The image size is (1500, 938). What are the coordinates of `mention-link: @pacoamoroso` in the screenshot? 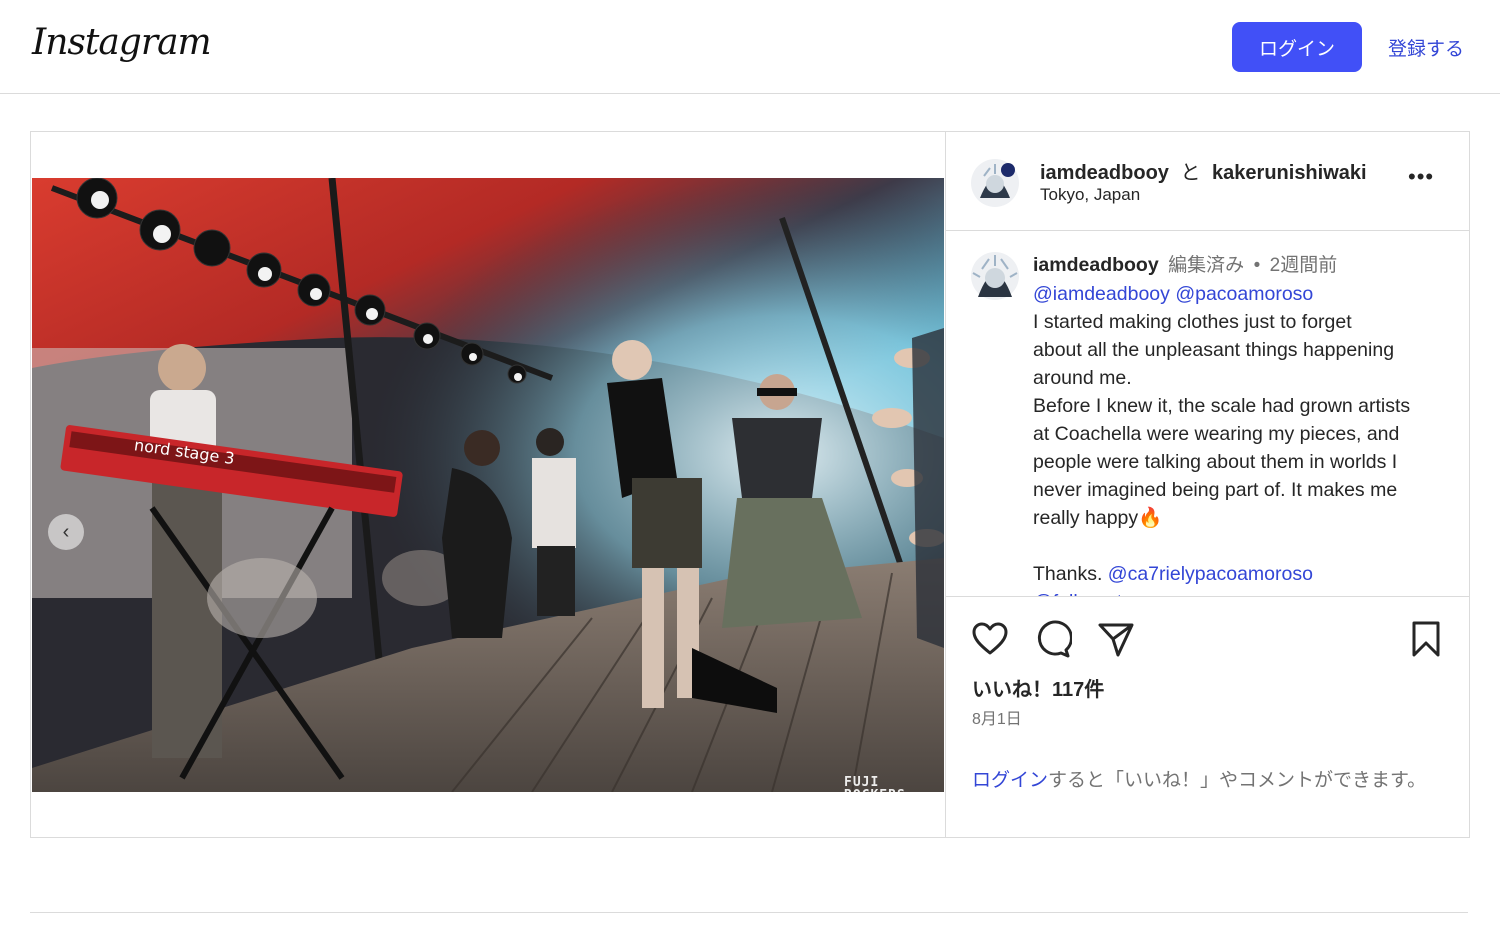 It's located at (1244, 294).